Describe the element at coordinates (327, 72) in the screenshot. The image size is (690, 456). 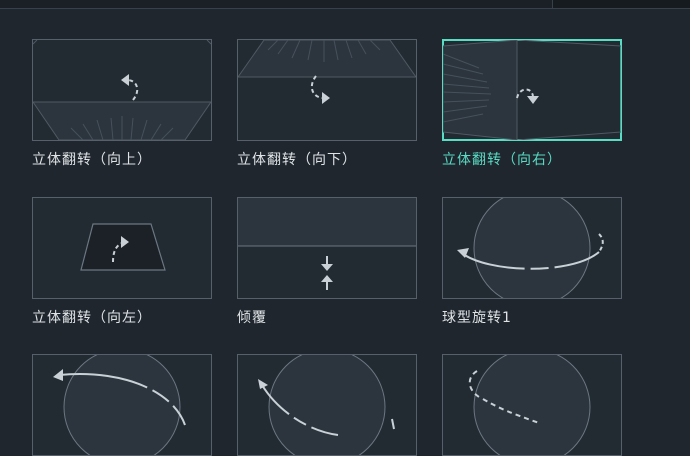
I see `cube-flip-down-icon` at that location.